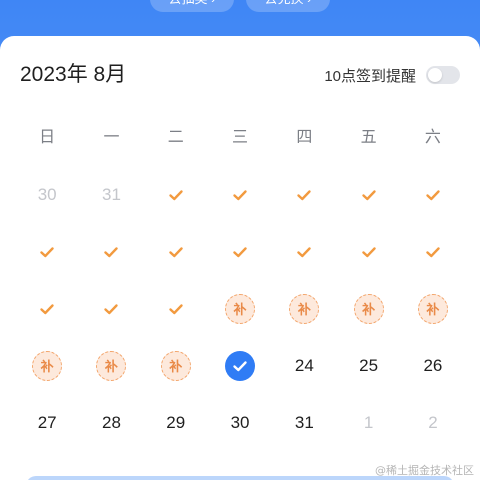 The image size is (480, 480). Describe the element at coordinates (175, 137) in the screenshot. I see `weekday-label: 二` at that location.